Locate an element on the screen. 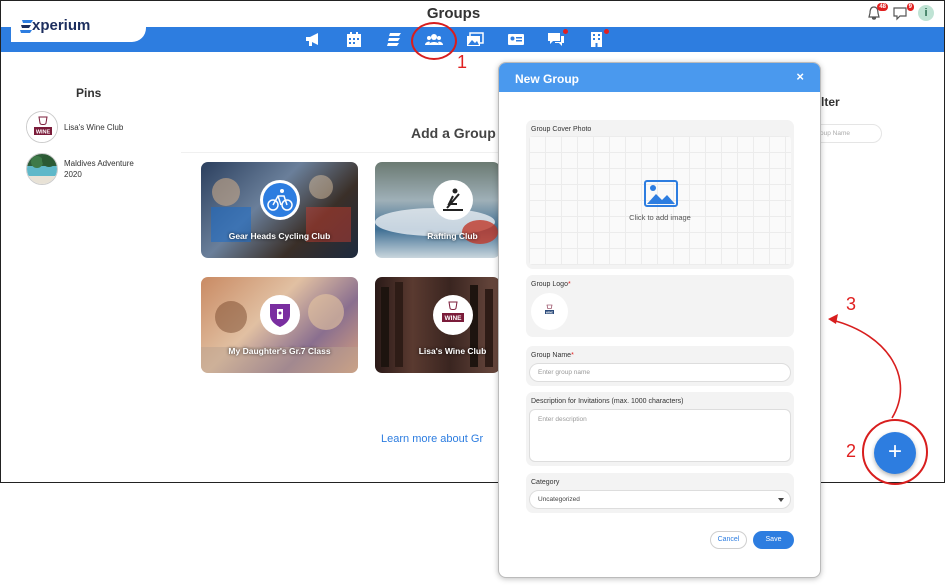  messages-icon is located at coordinates (557, 38).